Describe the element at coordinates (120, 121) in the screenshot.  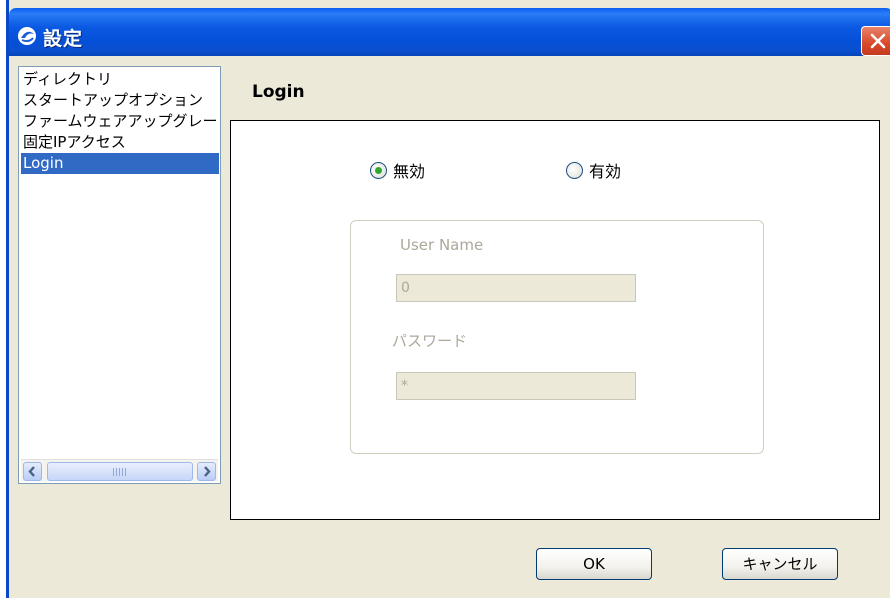
I see `tree-item-firmware-upgrade: ファームウェアアップグレード` at that location.